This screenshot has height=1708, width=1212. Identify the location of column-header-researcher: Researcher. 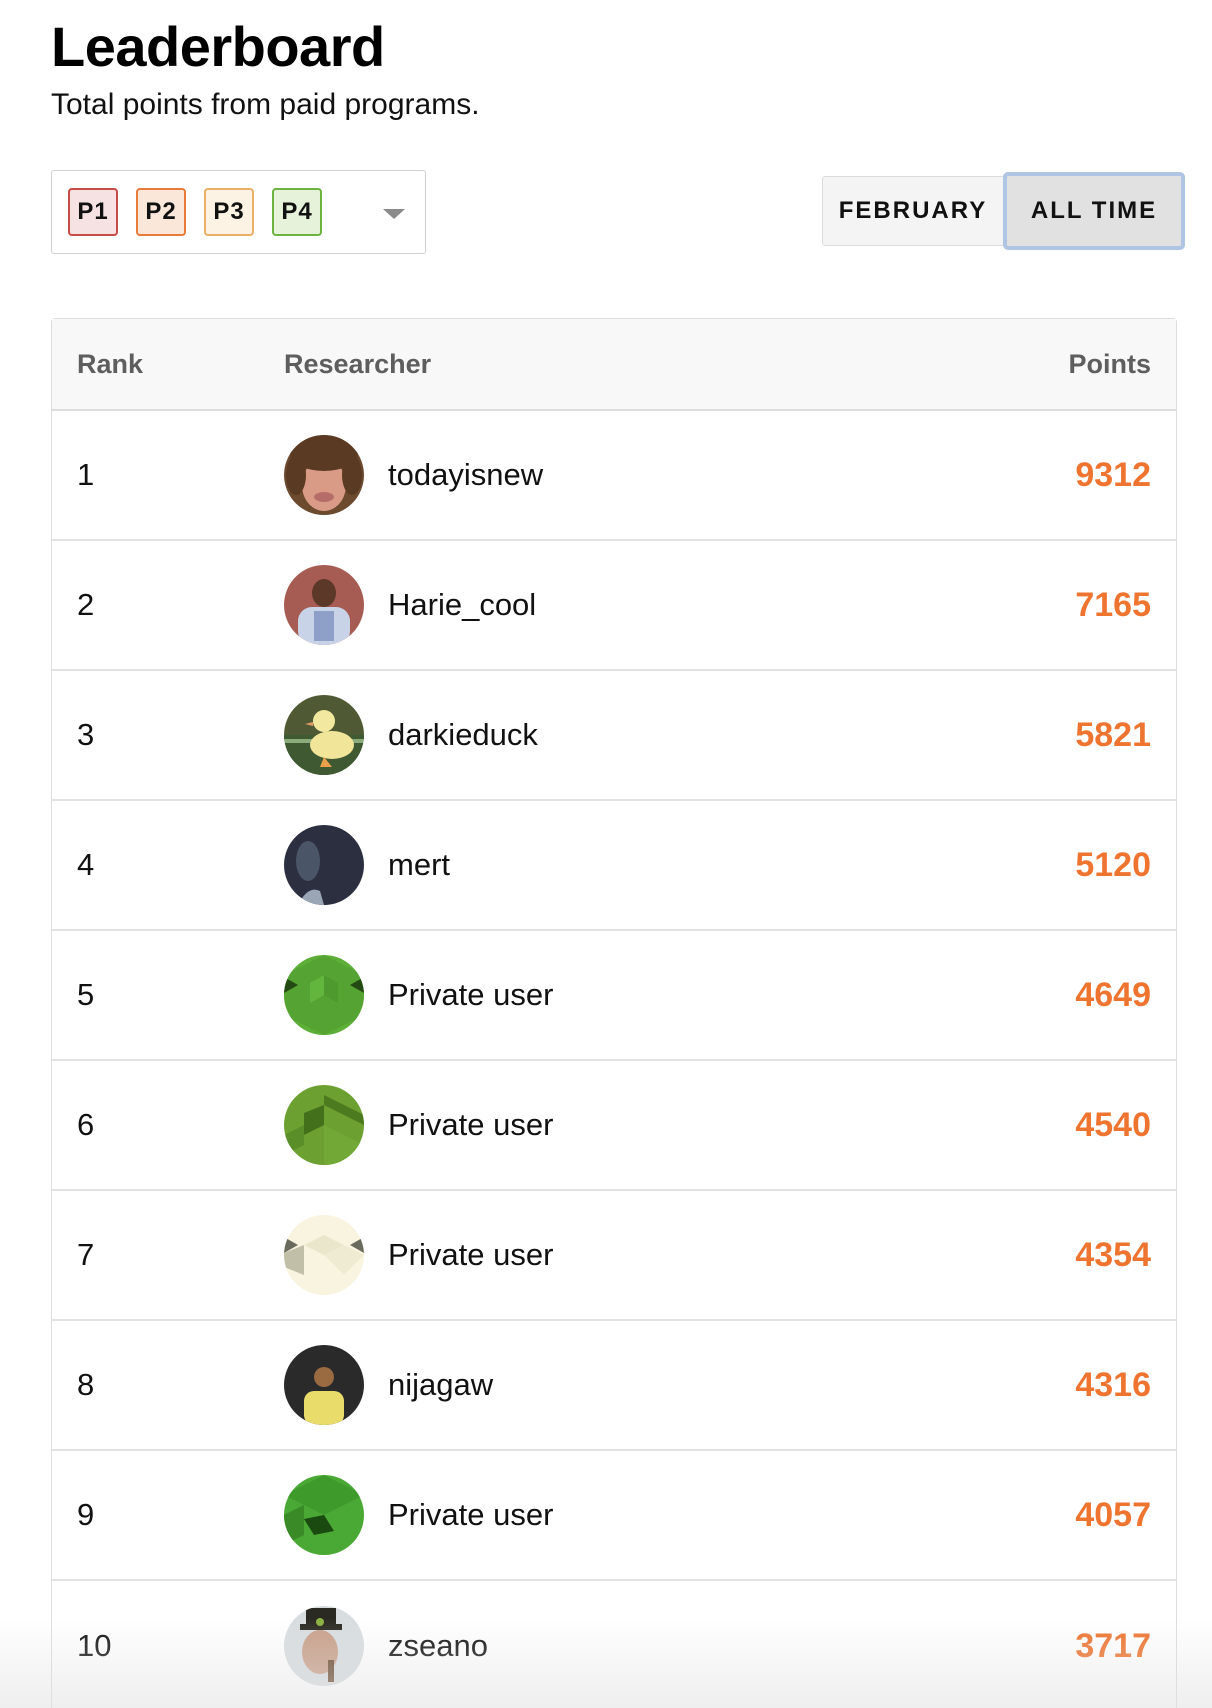
(358, 363).